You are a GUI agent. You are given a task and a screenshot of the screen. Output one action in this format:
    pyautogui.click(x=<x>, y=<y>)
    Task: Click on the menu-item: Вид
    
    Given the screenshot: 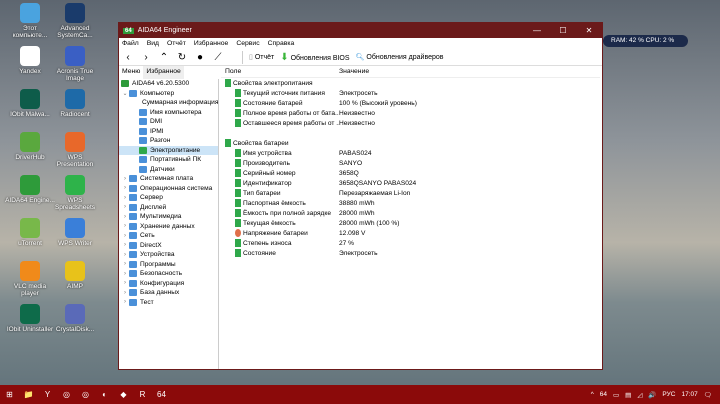 What is the action you would take?
    pyautogui.click(x=153, y=43)
    